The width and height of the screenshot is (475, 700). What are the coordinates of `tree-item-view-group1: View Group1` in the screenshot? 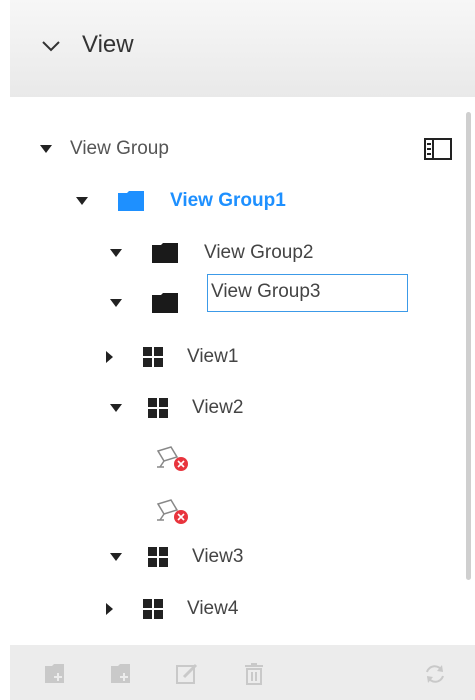 It's located at (181, 201).